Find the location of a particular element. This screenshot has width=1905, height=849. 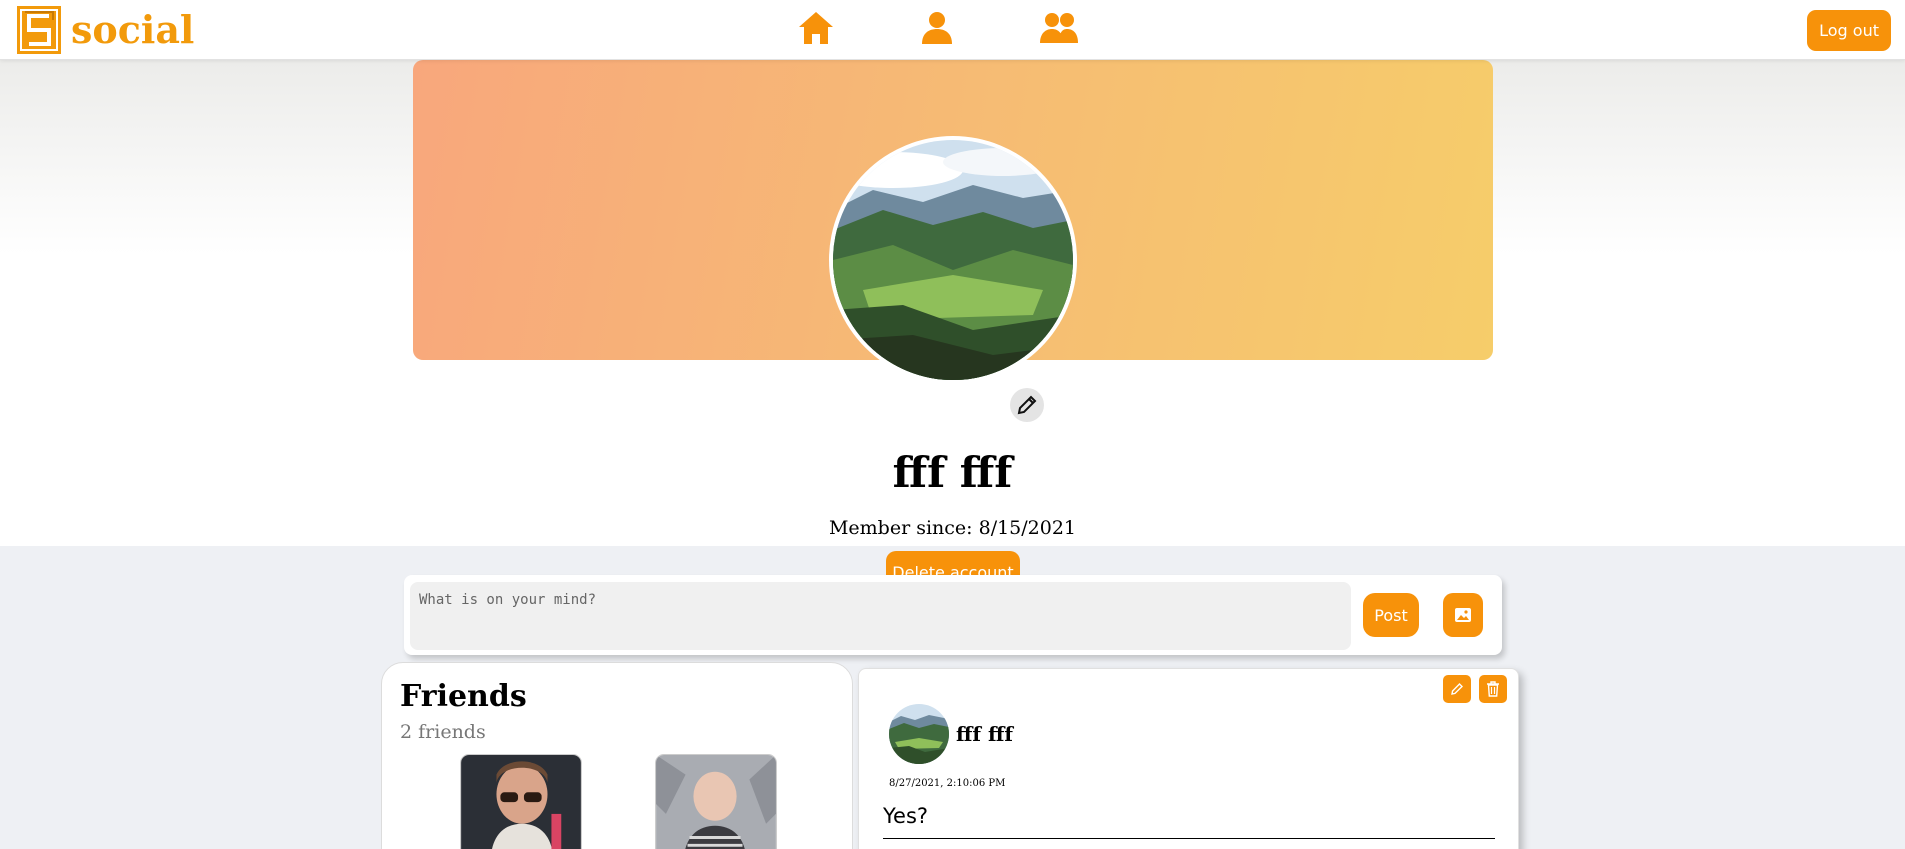

nav-friends is located at coordinates (1059, 28).